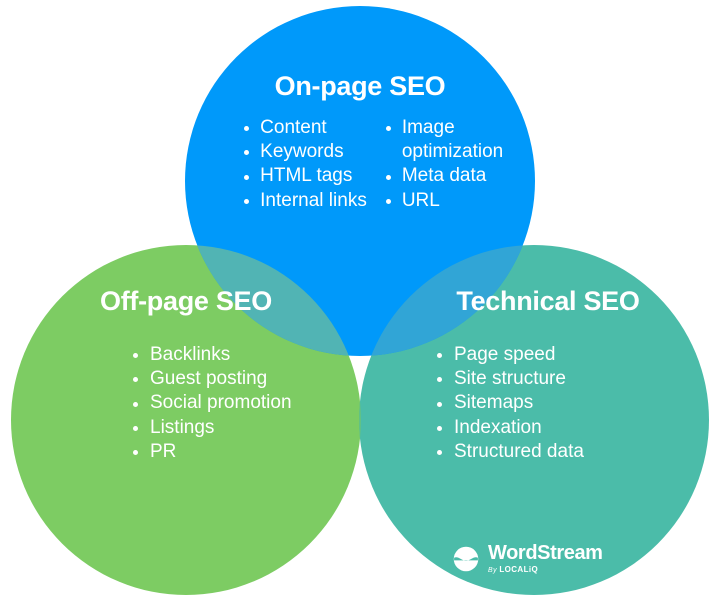 This screenshot has height=608, width=720. I want to click on list-item: URL, so click(449, 201).